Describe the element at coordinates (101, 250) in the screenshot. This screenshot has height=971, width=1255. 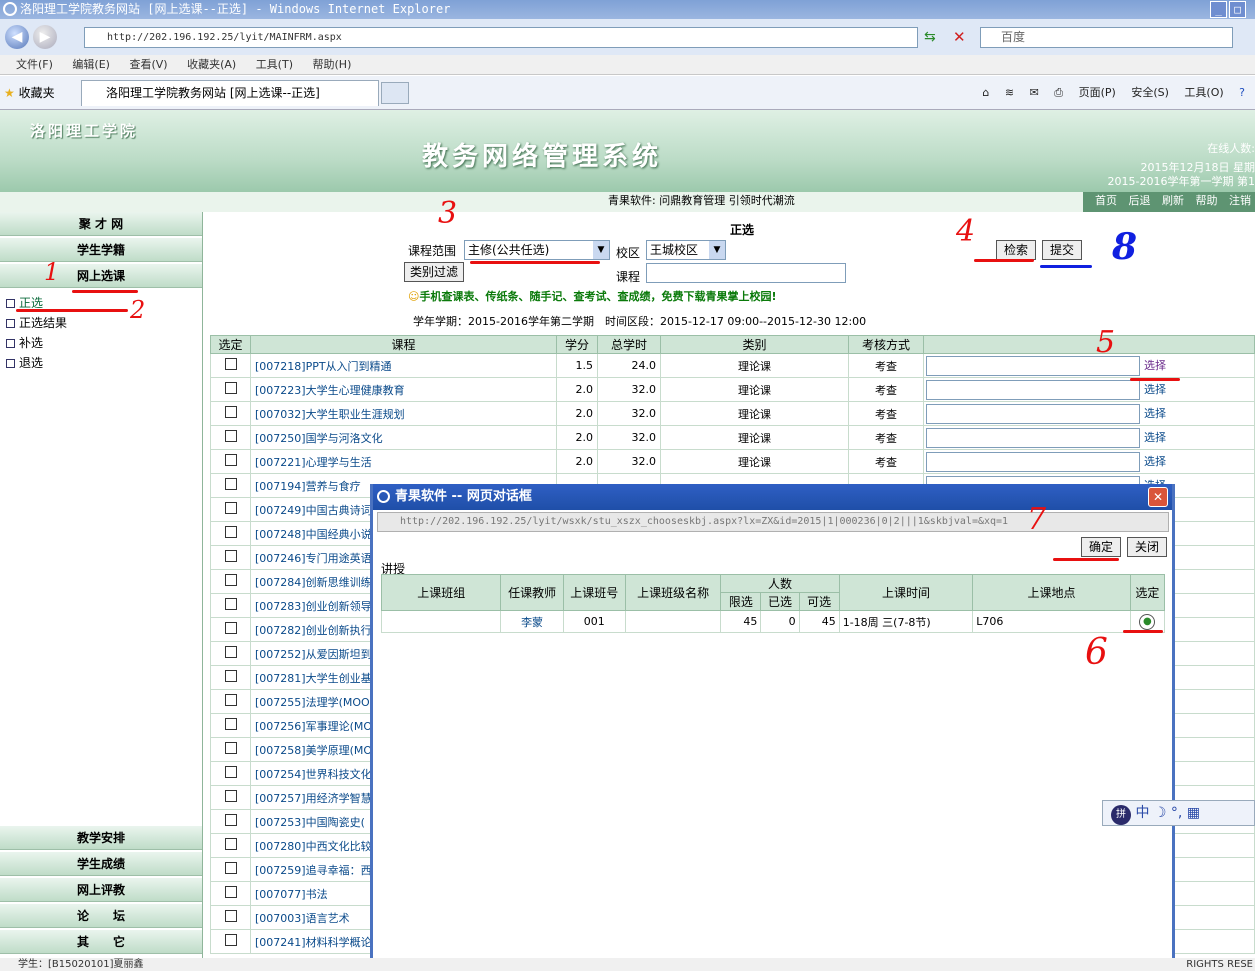
I see `sidebar-item-status: 学生学籍` at that location.